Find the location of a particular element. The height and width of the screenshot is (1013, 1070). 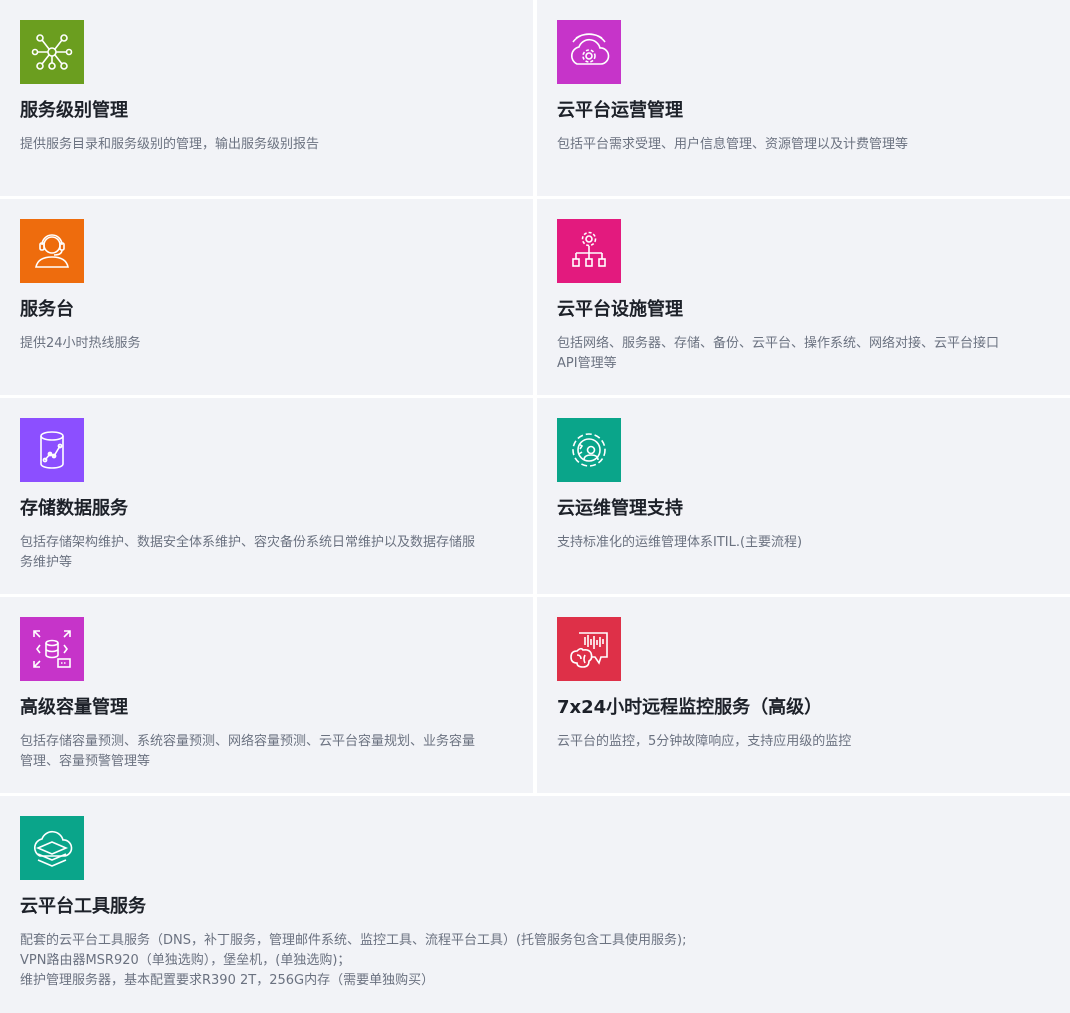

service-card-operations: 云平台运营管理 包括平台需求受理、用户信息管理、资源管理以及计费管理等 is located at coordinates (803, 98).